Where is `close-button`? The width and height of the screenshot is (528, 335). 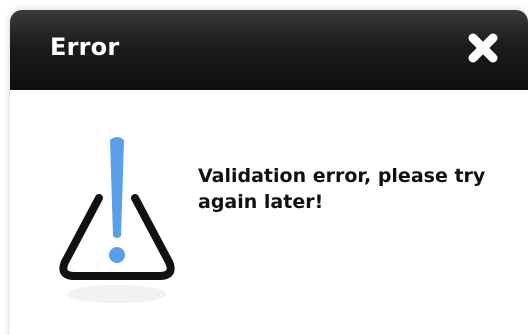 close-button is located at coordinates (483, 48).